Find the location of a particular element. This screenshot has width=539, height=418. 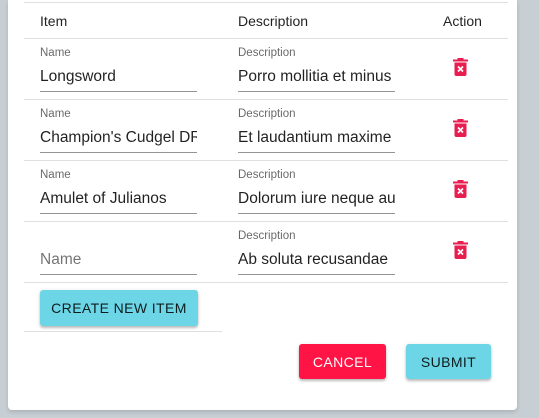

name-field-value: Amulet of Julianos is located at coordinates (103, 198).